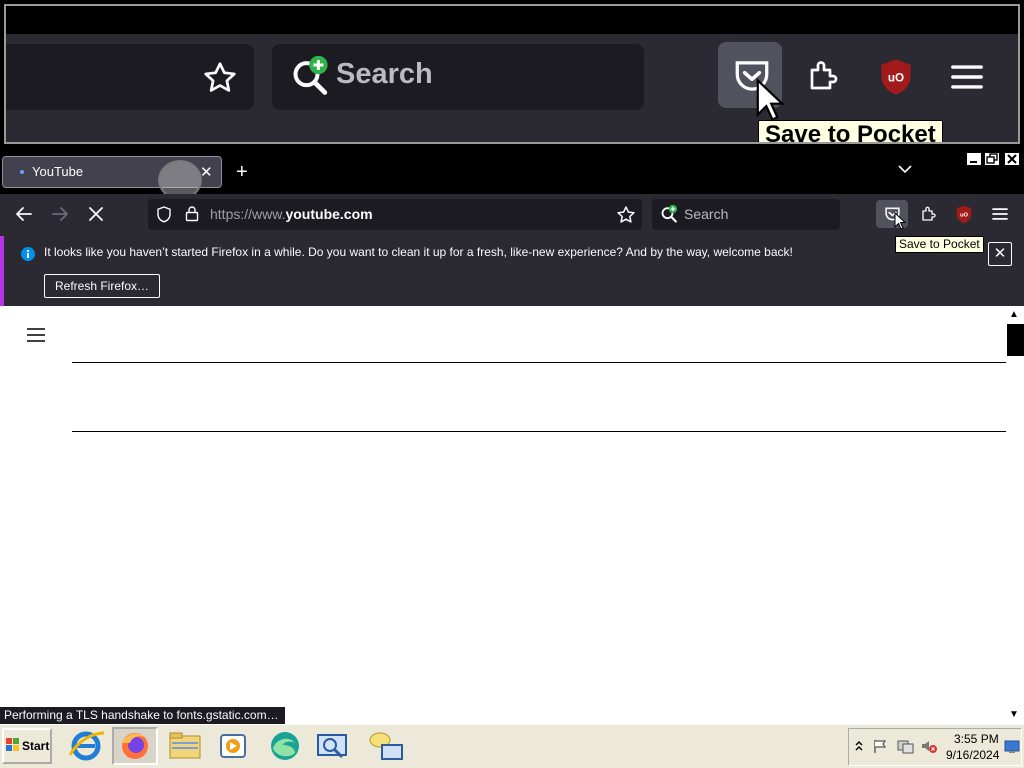 This screenshot has height=768, width=1024. What do you see at coordinates (22, 172) in the screenshot?
I see `loading-indicator-icon` at bounding box center [22, 172].